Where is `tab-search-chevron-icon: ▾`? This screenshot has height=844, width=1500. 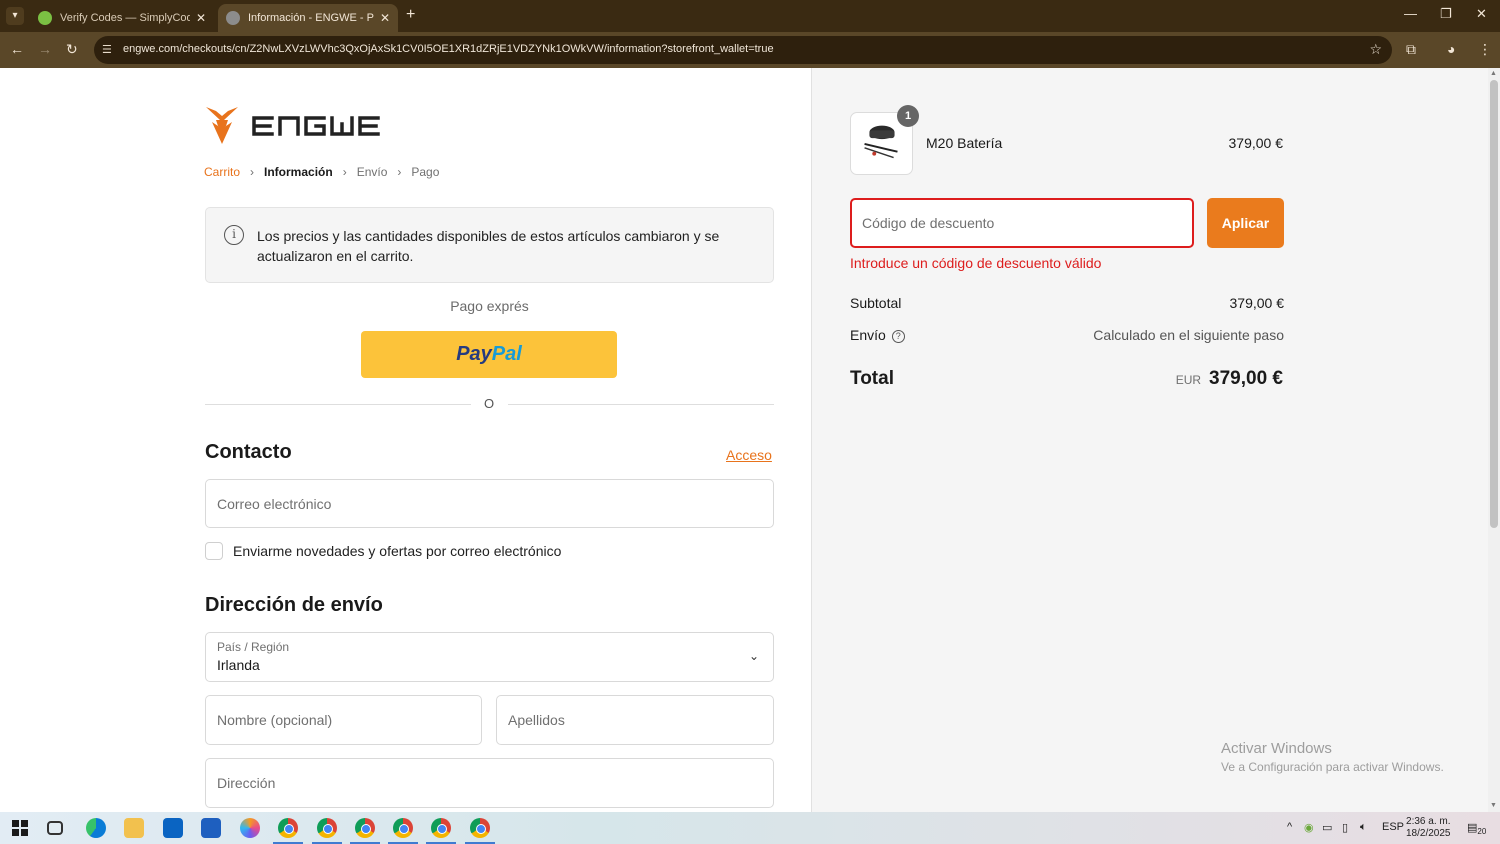
tab-search-chevron-icon: ▾ is located at coordinates (15, 16).